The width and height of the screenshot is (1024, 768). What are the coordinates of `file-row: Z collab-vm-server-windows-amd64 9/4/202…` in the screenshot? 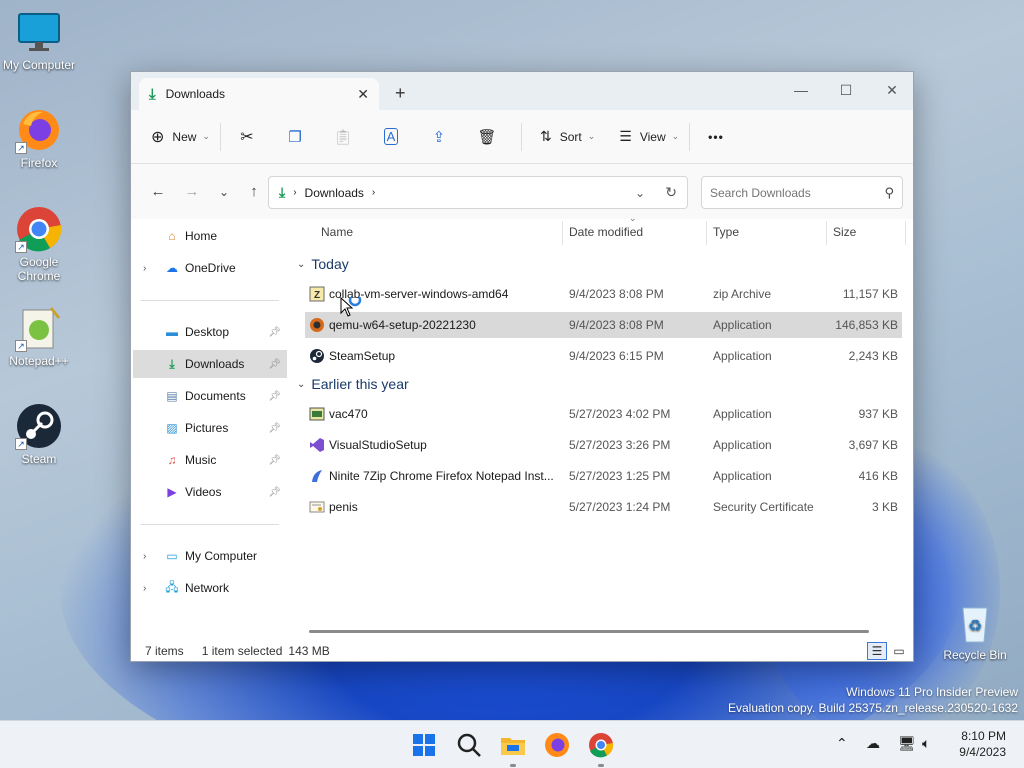 It's located at (603, 294).